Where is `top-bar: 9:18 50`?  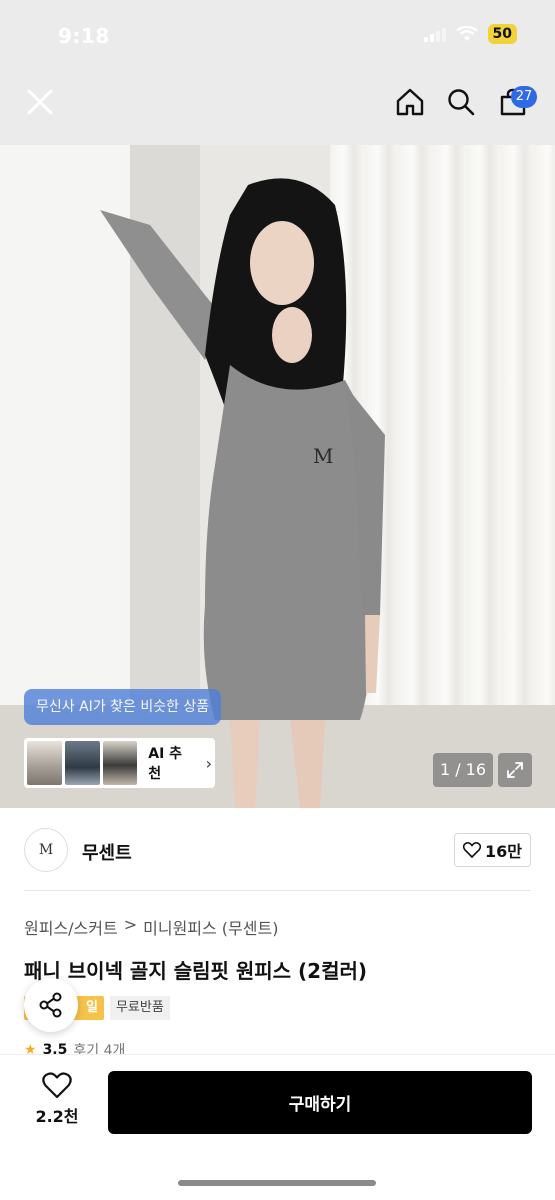 top-bar: 9:18 50 is located at coordinates (277, 72).